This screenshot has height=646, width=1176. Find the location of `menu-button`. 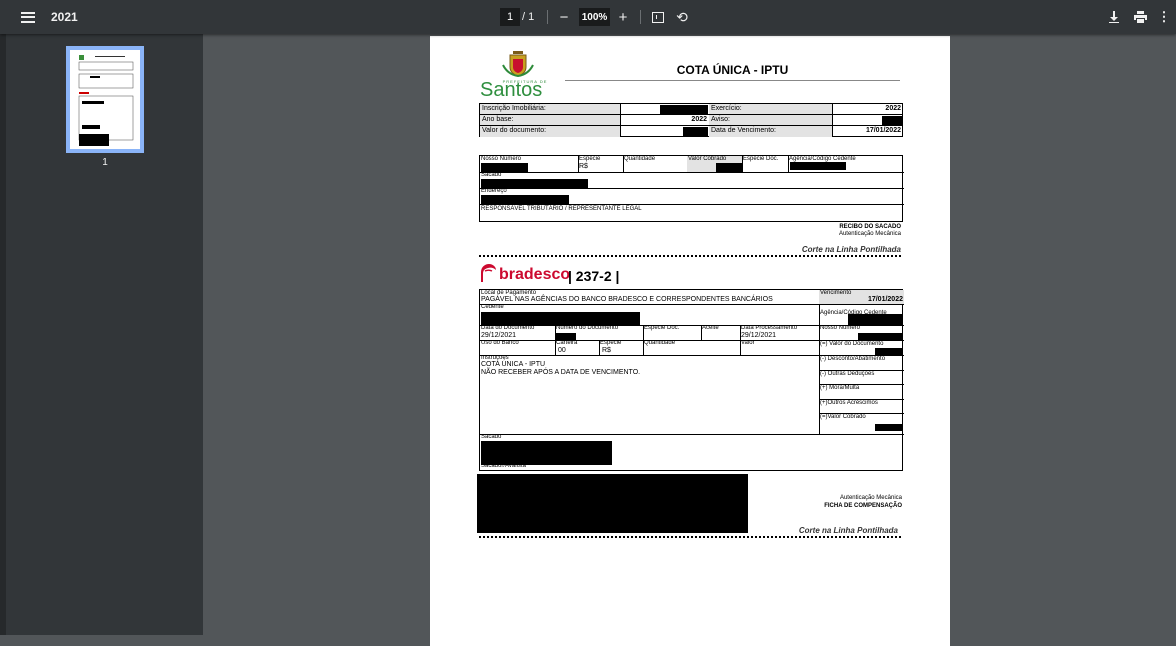

menu-button is located at coordinates (28, 17).